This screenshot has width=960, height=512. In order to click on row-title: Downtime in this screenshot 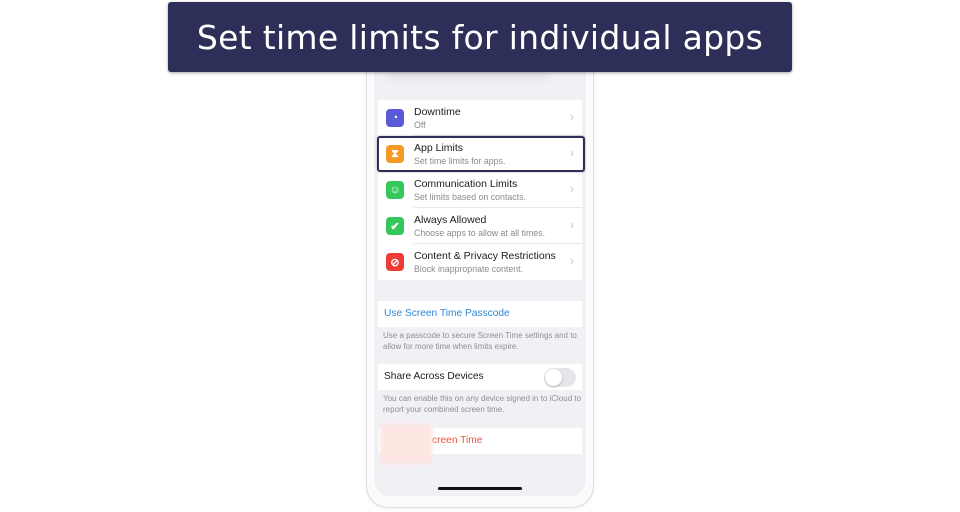, I will do `click(437, 112)`.